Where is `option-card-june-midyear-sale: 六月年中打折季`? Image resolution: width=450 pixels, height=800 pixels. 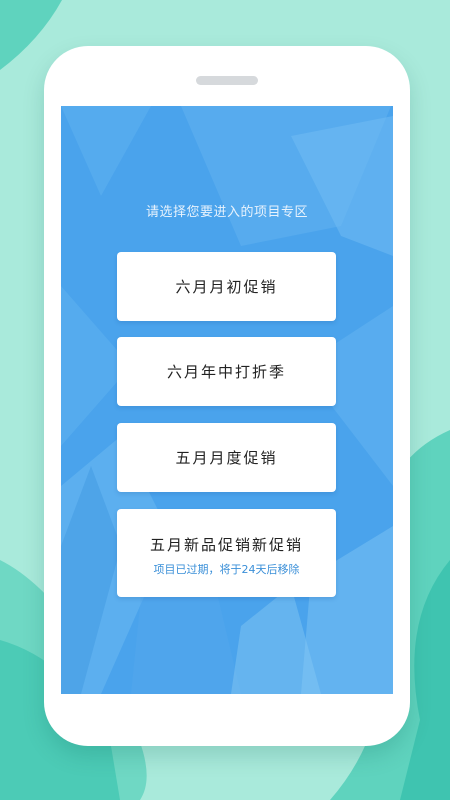
option-card-june-midyear-sale: 六月年中打折季 is located at coordinates (226, 371).